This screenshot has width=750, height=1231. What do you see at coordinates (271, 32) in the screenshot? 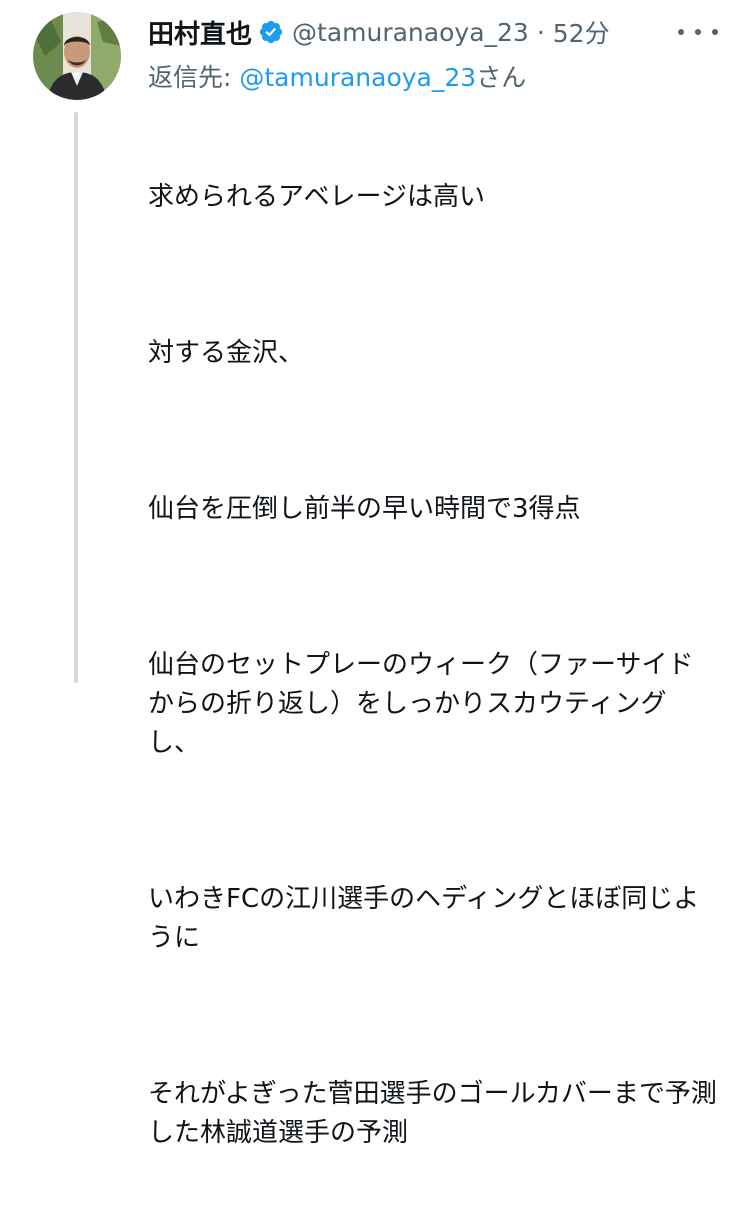
I see `verified-badge-icon` at bounding box center [271, 32].